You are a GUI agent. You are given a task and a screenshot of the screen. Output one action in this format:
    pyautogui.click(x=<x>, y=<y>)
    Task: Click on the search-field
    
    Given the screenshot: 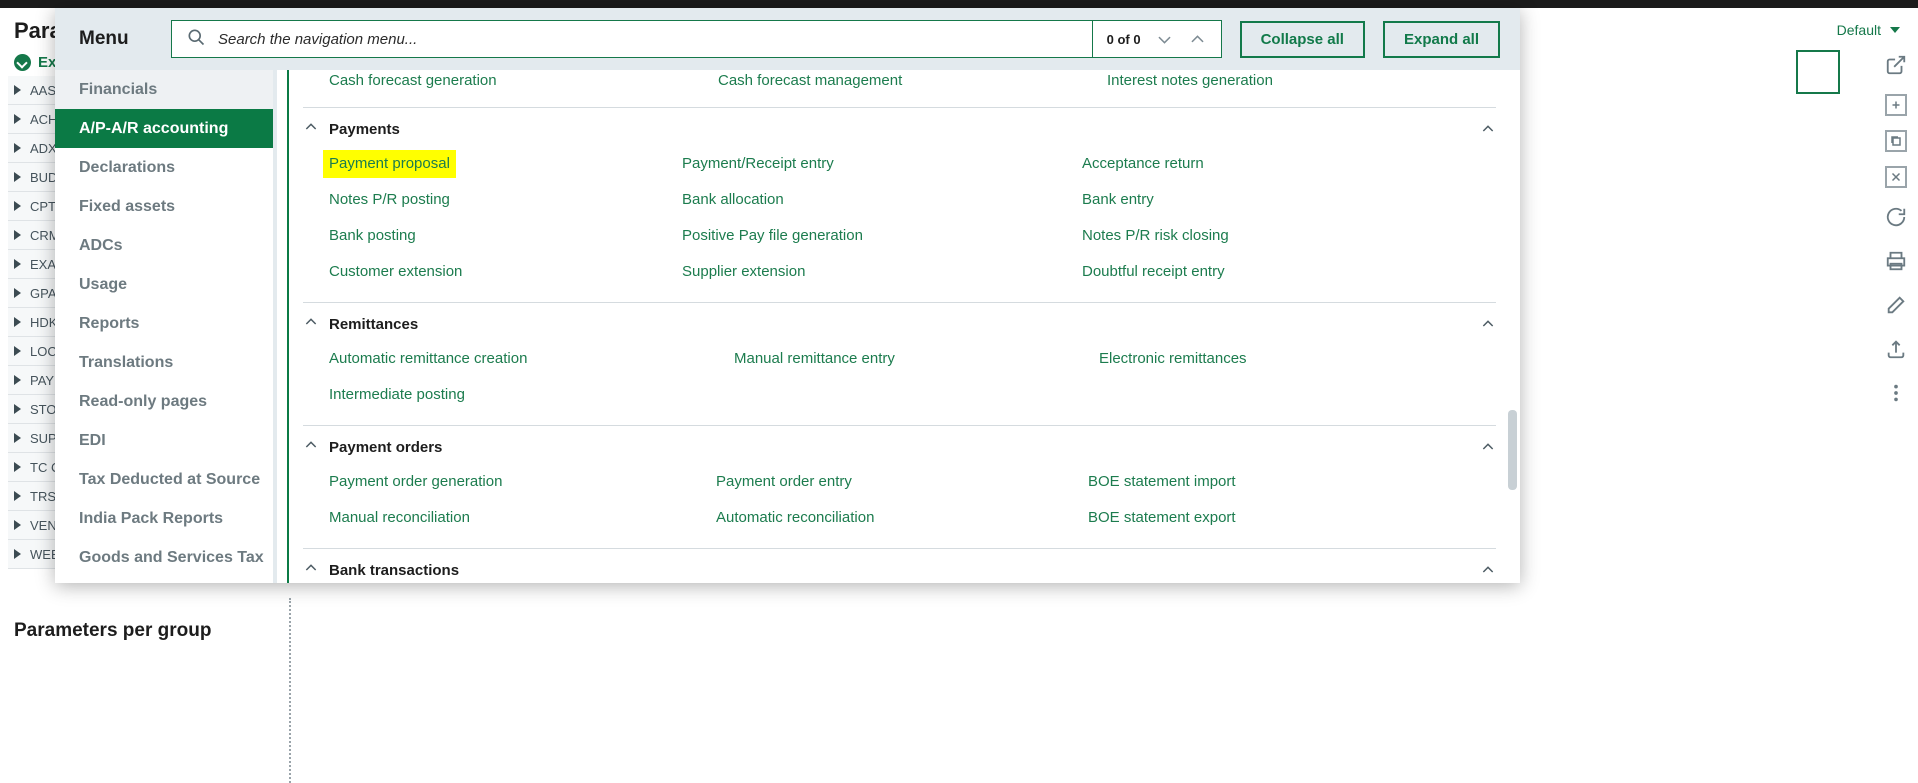 What is the action you would take?
    pyautogui.click(x=632, y=39)
    